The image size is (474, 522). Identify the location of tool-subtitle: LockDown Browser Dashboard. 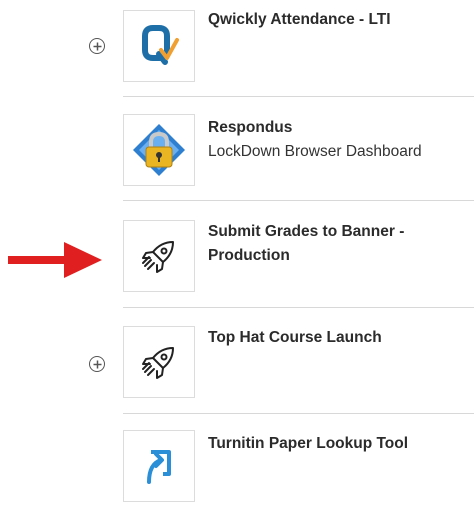
(315, 151).